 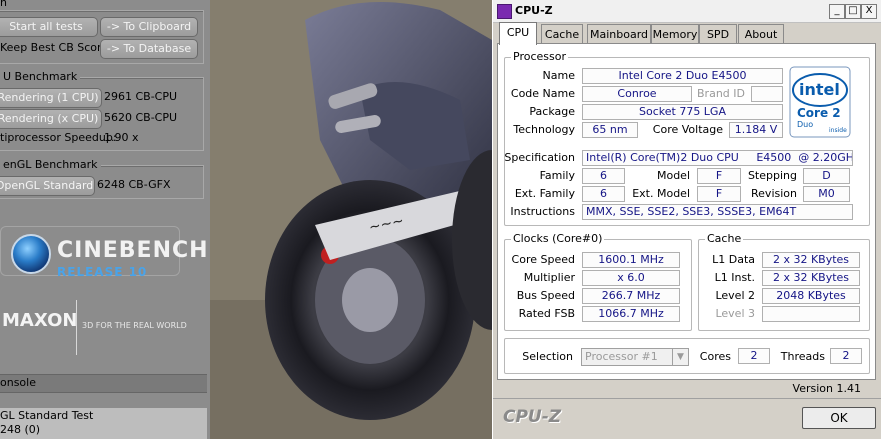 What do you see at coordinates (31, 254) in the screenshot?
I see `cinebench-sphere-icon` at bounding box center [31, 254].